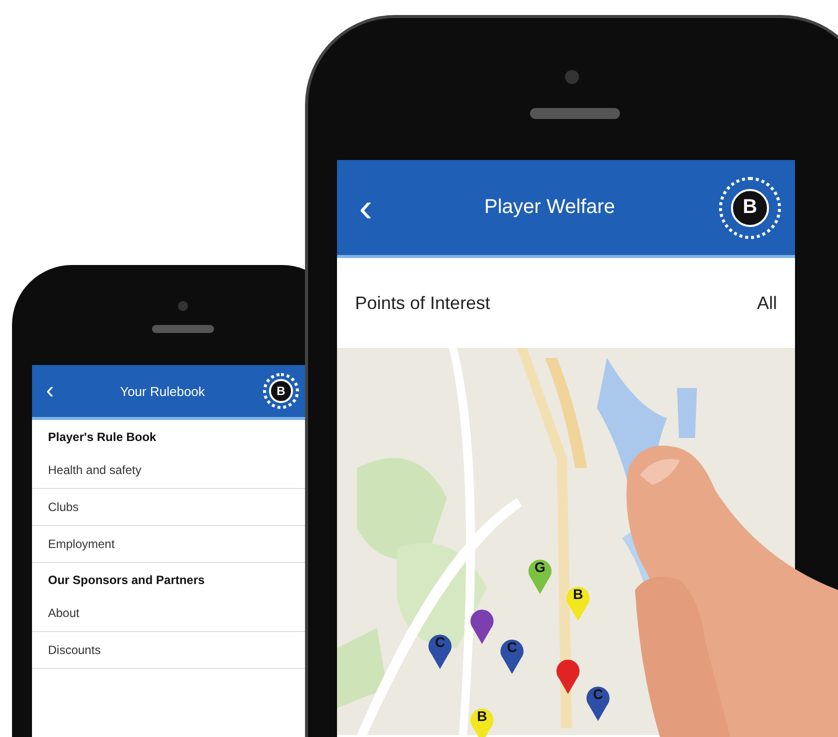  What do you see at coordinates (766, 303) in the screenshot?
I see `filter-value: All` at bounding box center [766, 303].